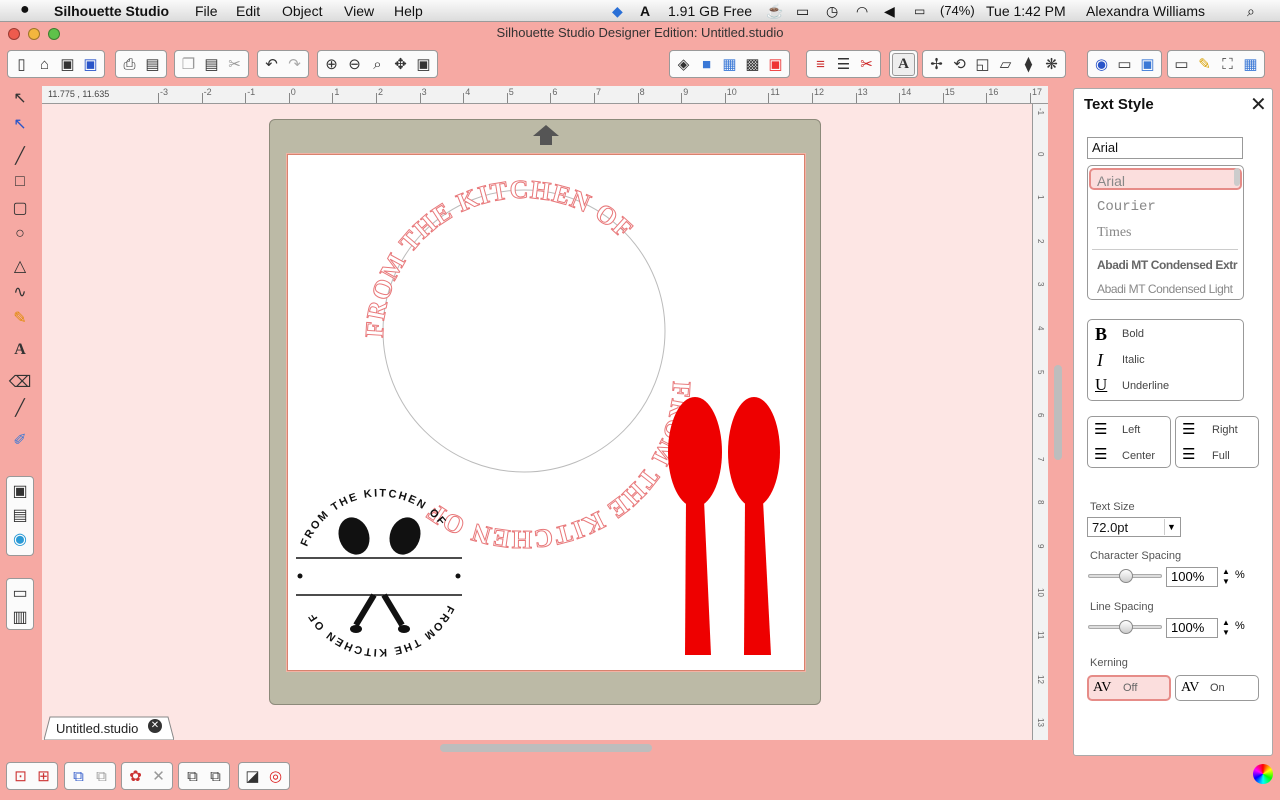 The height and width of the screenshot is (800, 1280). I want to click on mirror-icon: ⧫, so click(1028, 64).